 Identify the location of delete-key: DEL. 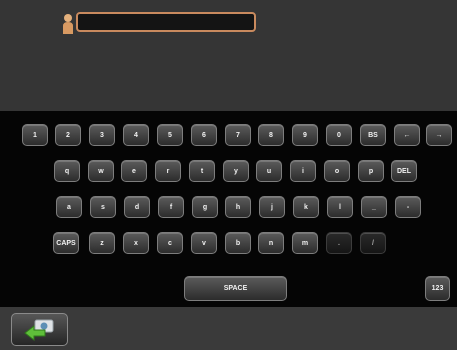
(404, 171).